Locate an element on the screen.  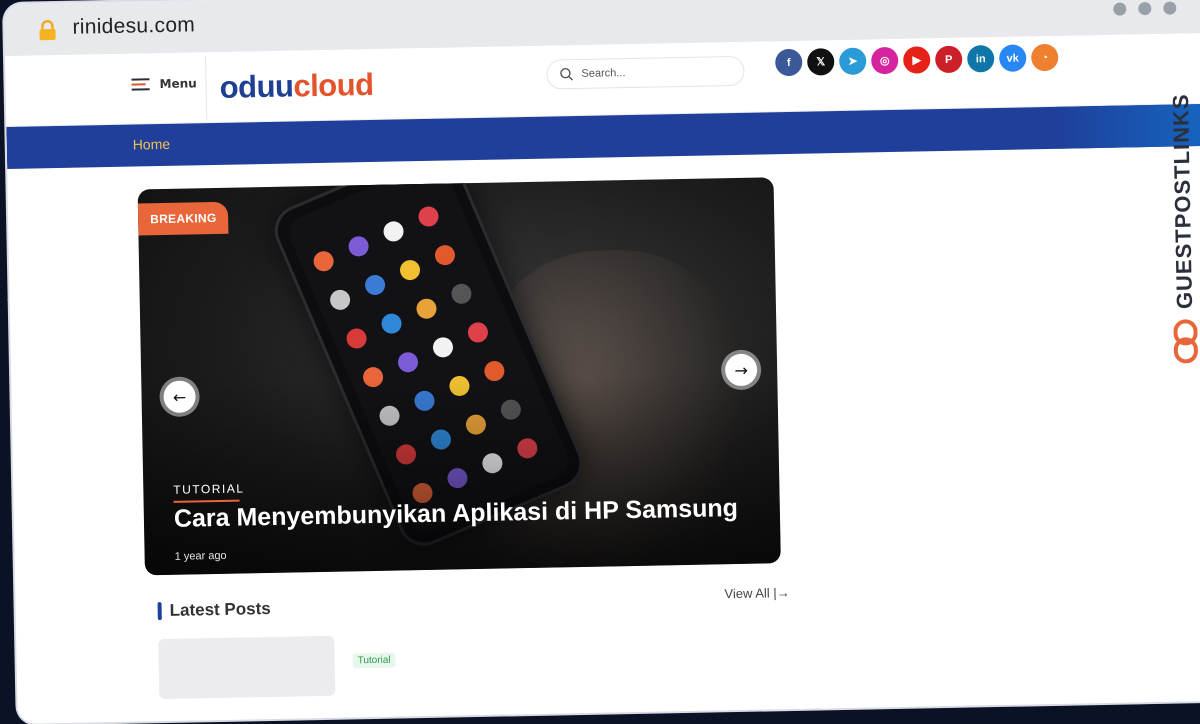
window-controls is located at coordinates (1145, 8).